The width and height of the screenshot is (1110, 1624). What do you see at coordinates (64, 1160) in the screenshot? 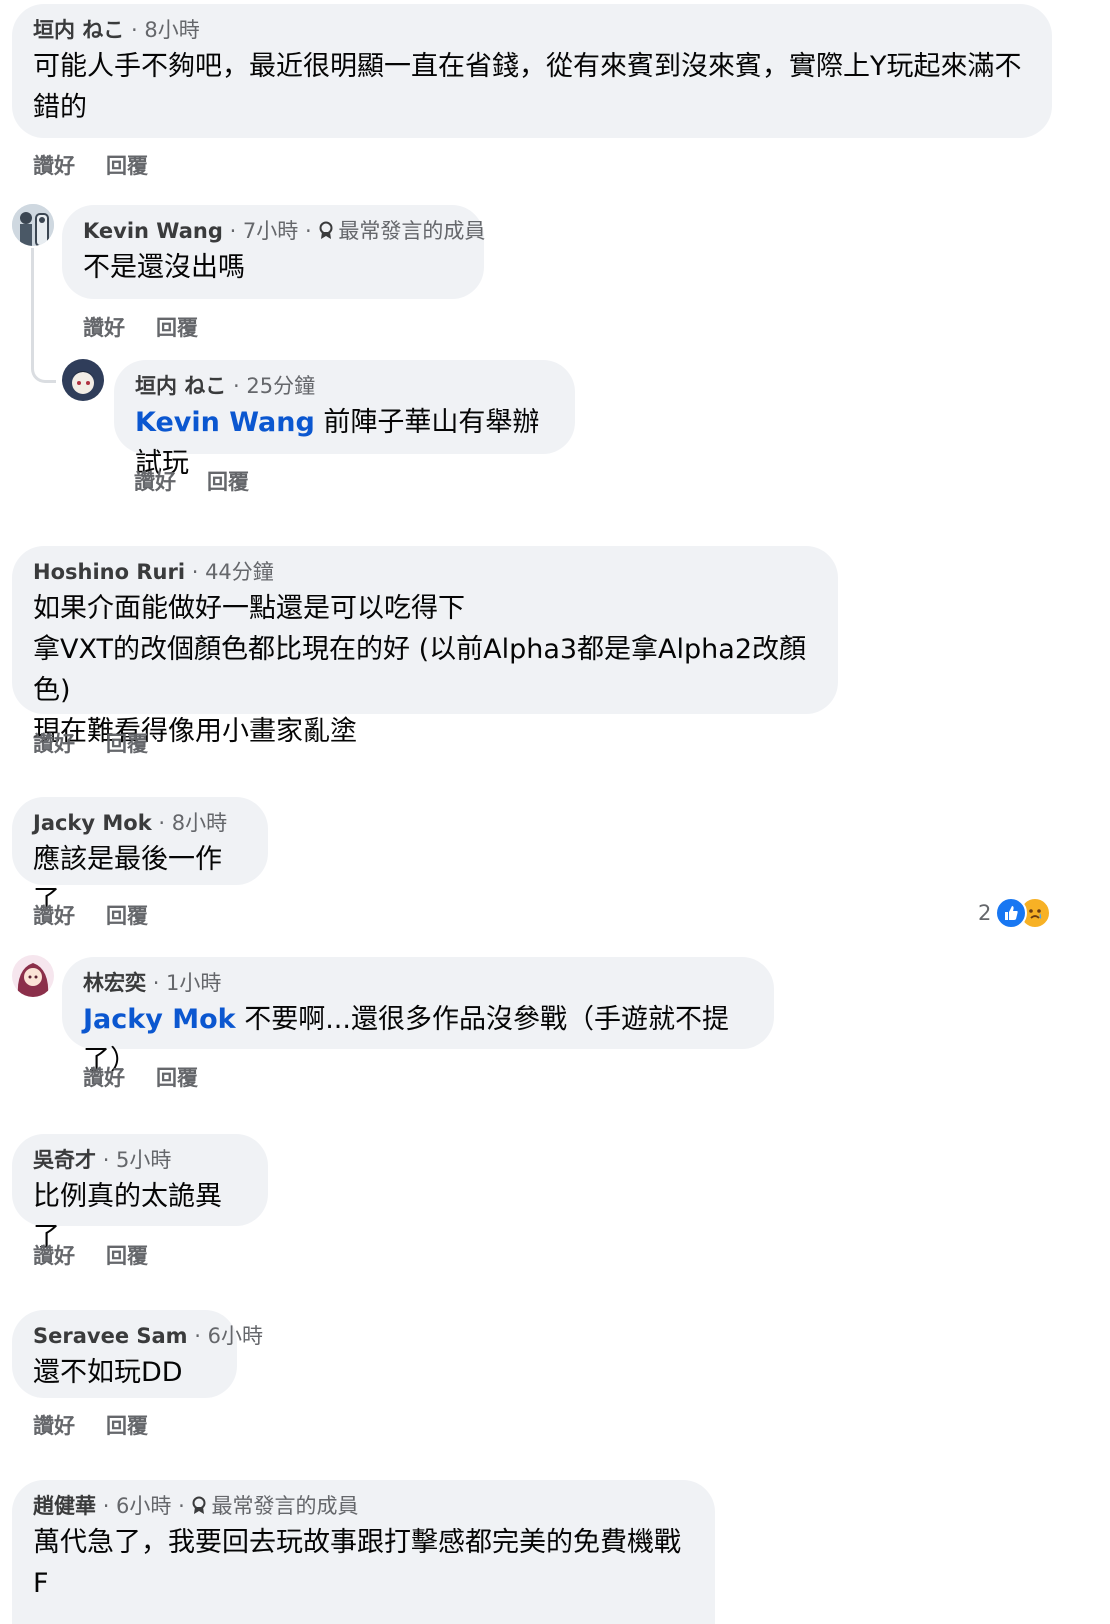
I see `author-name: 吳奇才` at bounding box center [64, 1160].